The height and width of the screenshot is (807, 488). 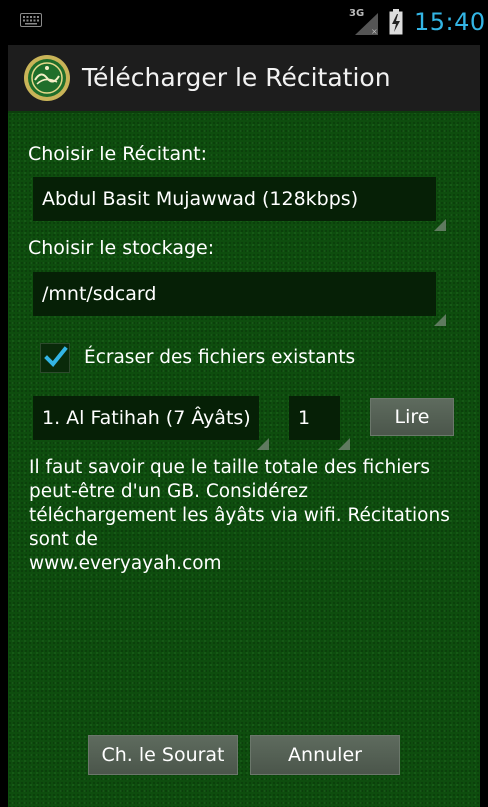 I want to click on info-line: peut-être d'un GB. Considérez, so click(x=168, y=491).